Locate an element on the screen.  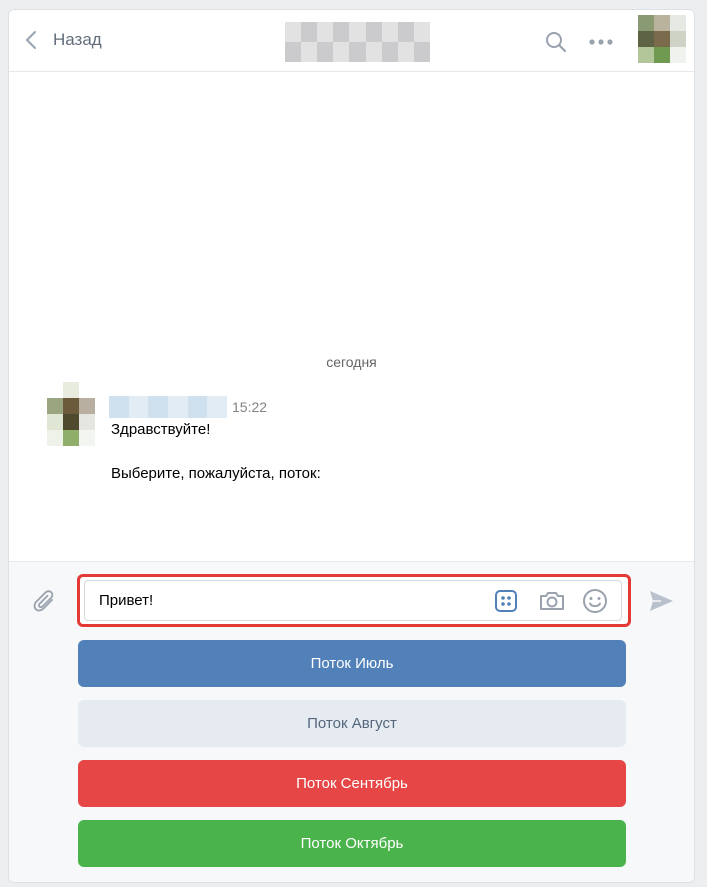
keyboard-button-label: Поток Август is located at coordinates (352, 723).